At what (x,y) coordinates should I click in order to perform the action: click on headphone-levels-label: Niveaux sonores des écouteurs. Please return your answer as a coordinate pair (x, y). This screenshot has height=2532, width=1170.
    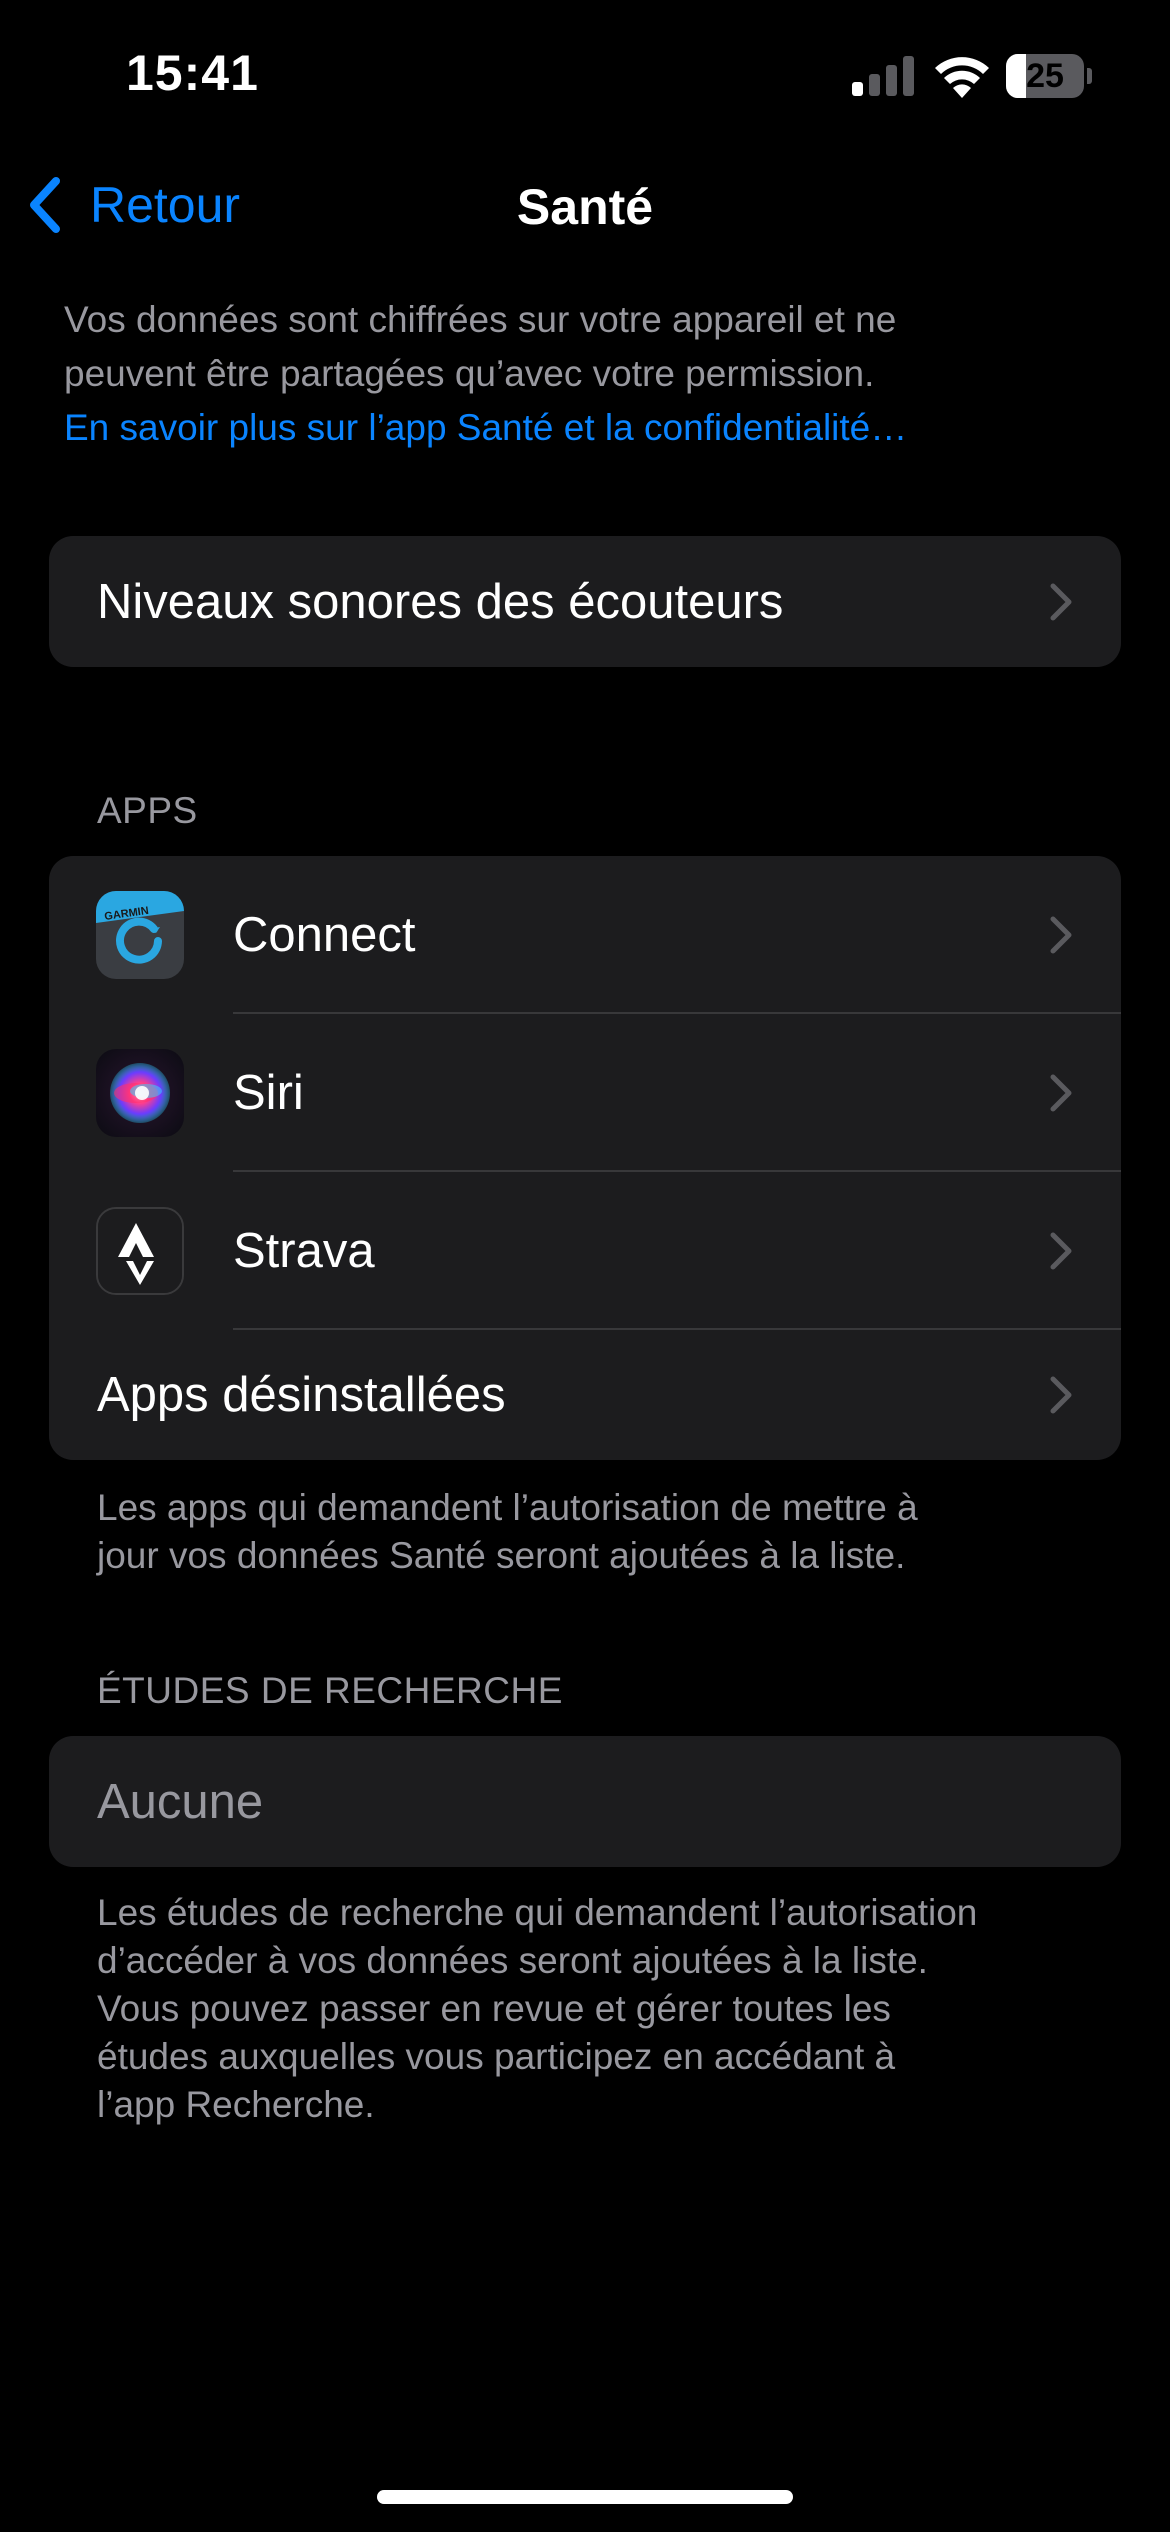
    Looking at the image, I should click on (440, 601).